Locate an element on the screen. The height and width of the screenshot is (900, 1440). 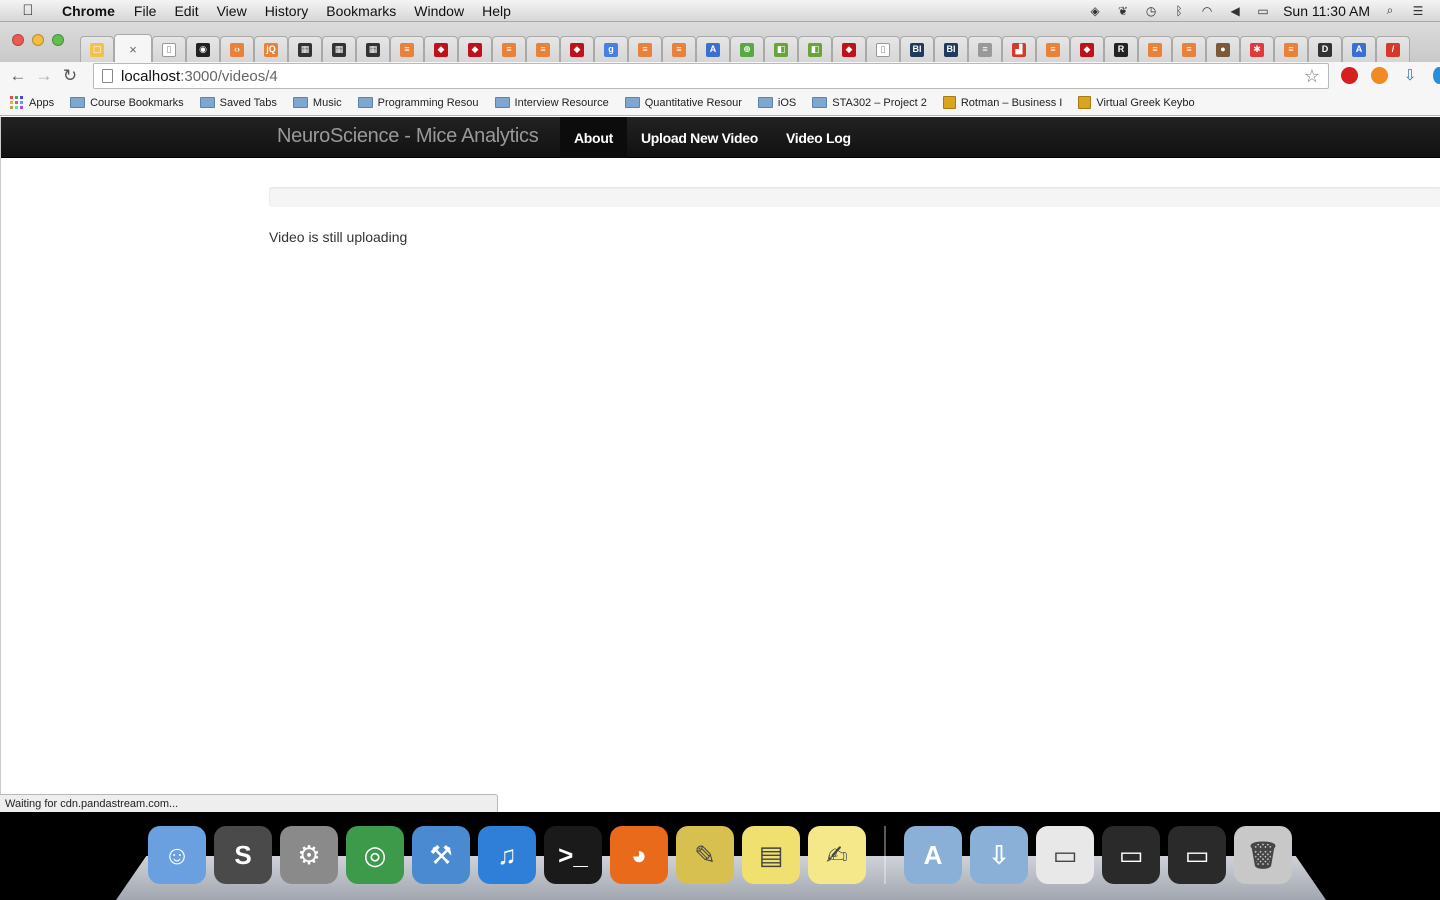
tab: ⊕ is located at coordinates (747, 49).